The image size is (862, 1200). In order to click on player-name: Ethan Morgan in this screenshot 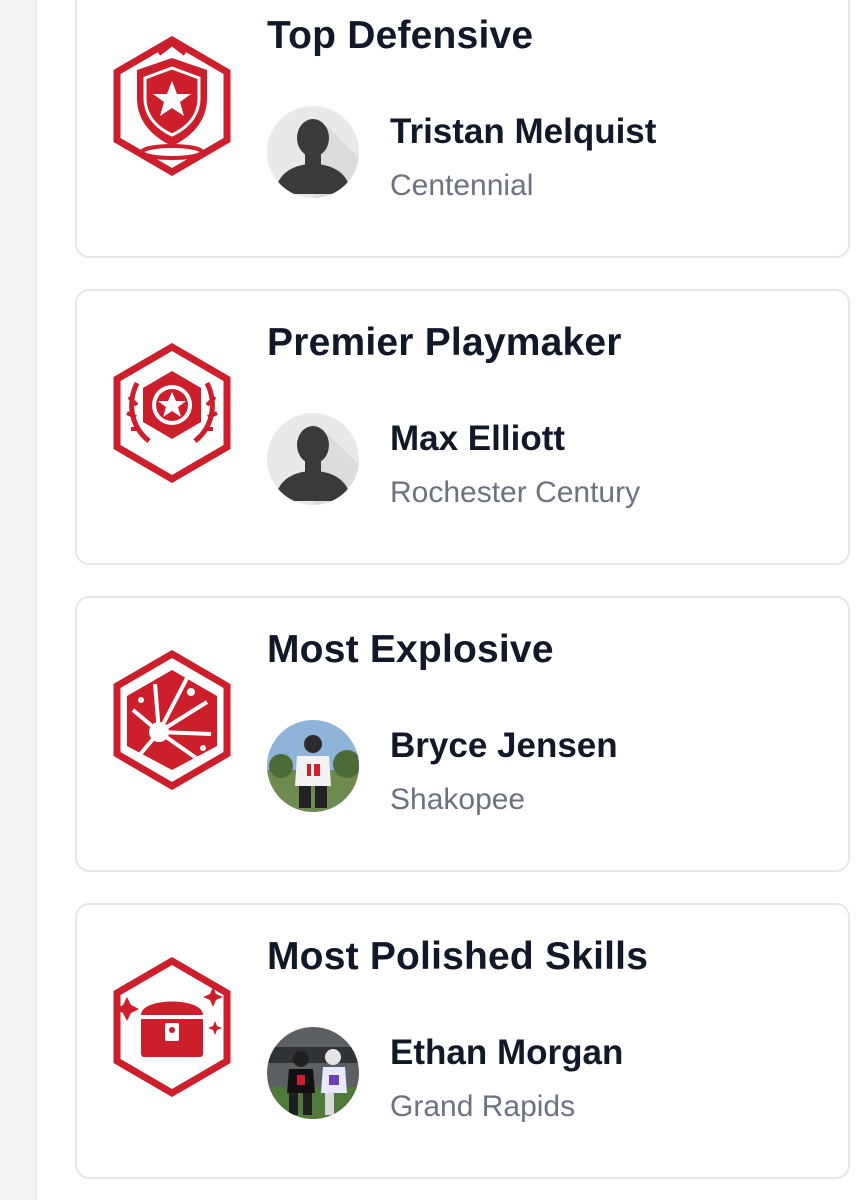, I will do `click(506, 1053)`.